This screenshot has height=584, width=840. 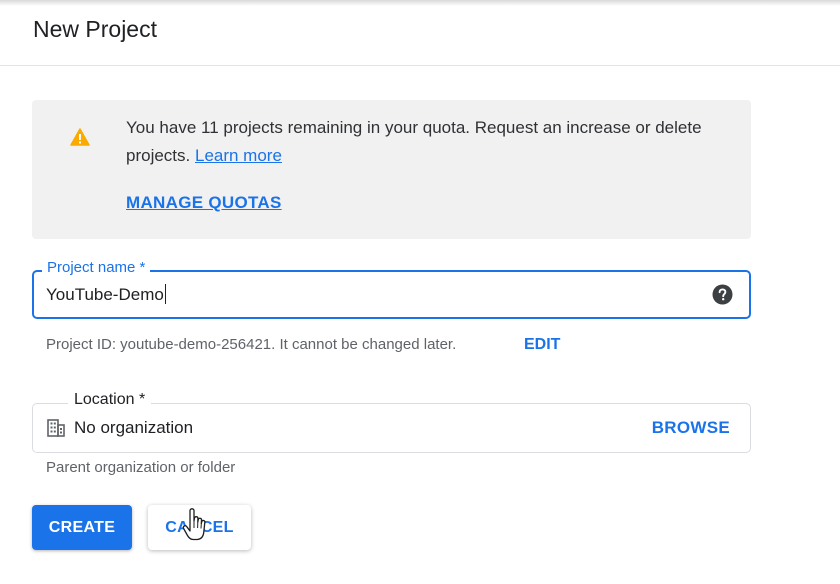 I want to click on project-name-input: YouTube-Demo, so click(x=106, y=294).